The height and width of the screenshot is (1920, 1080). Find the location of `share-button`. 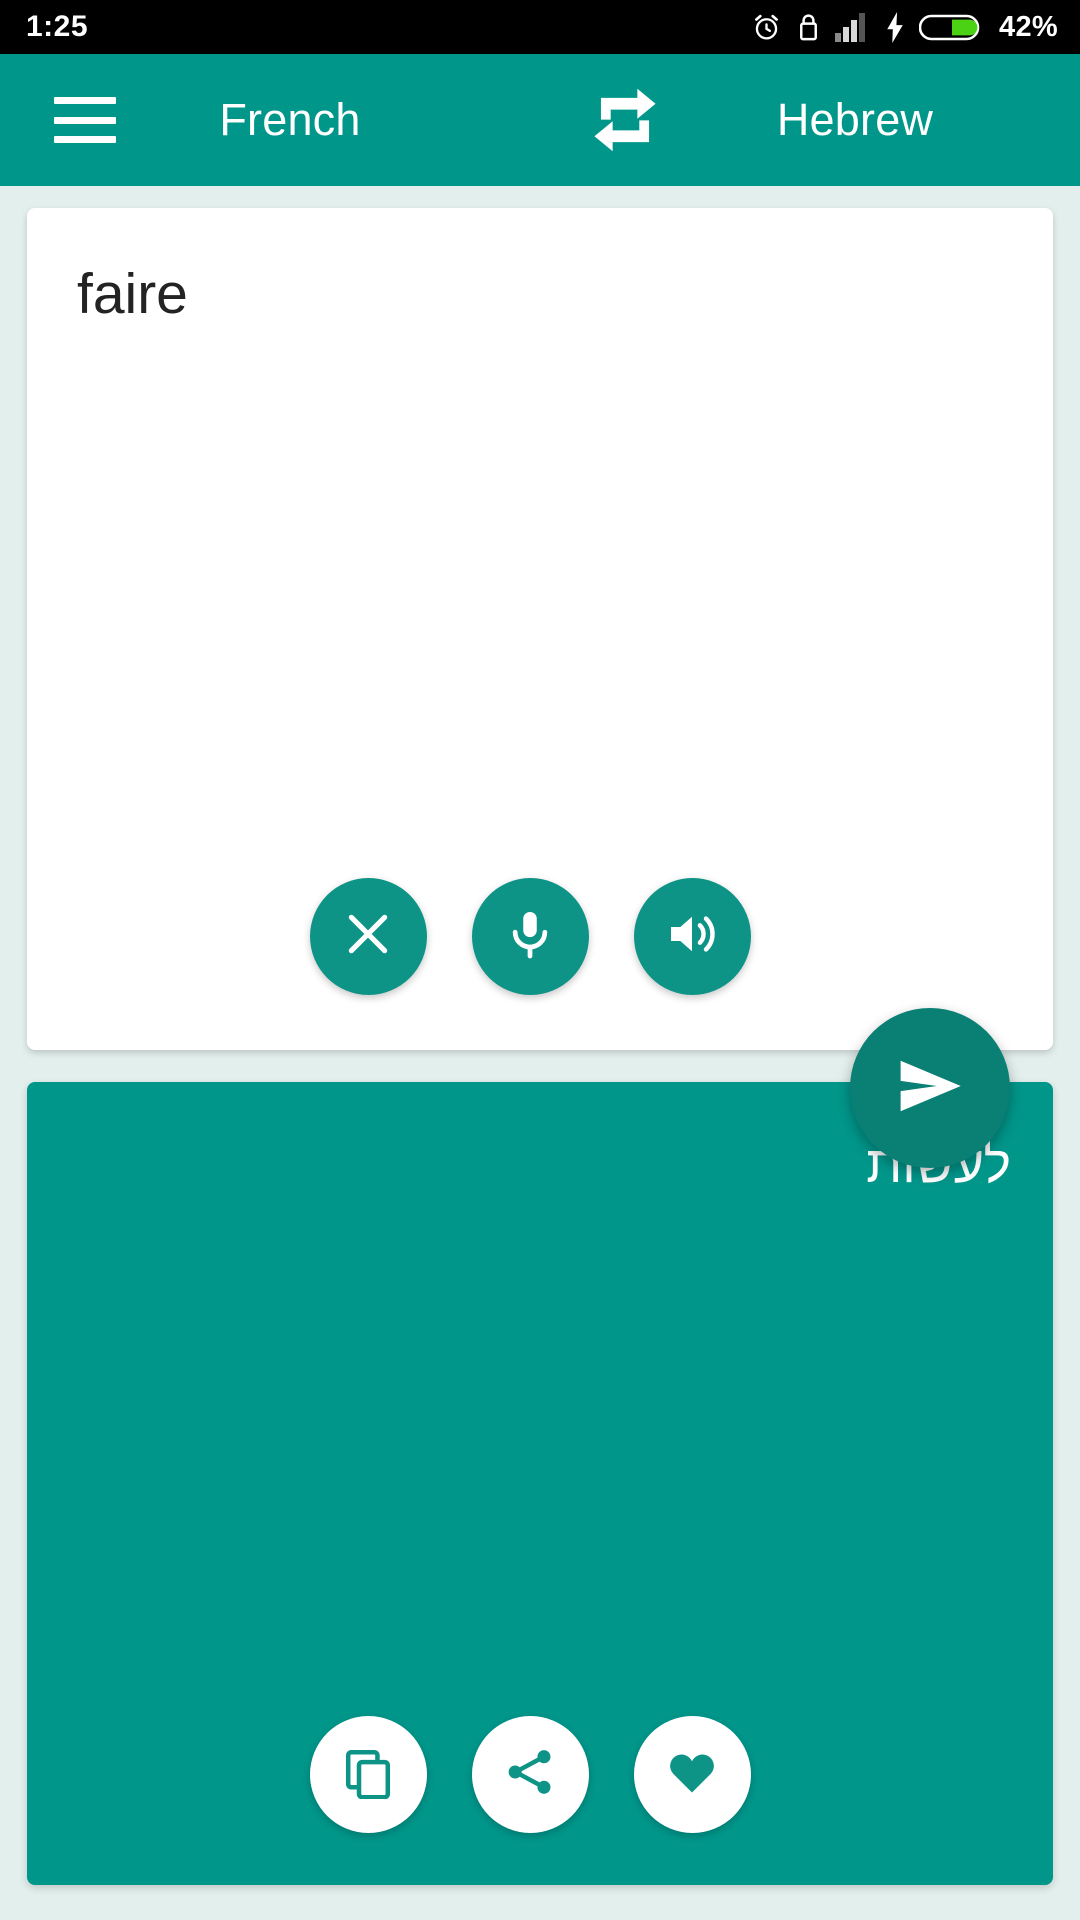

share-button is located at coordinates (530, 1774).